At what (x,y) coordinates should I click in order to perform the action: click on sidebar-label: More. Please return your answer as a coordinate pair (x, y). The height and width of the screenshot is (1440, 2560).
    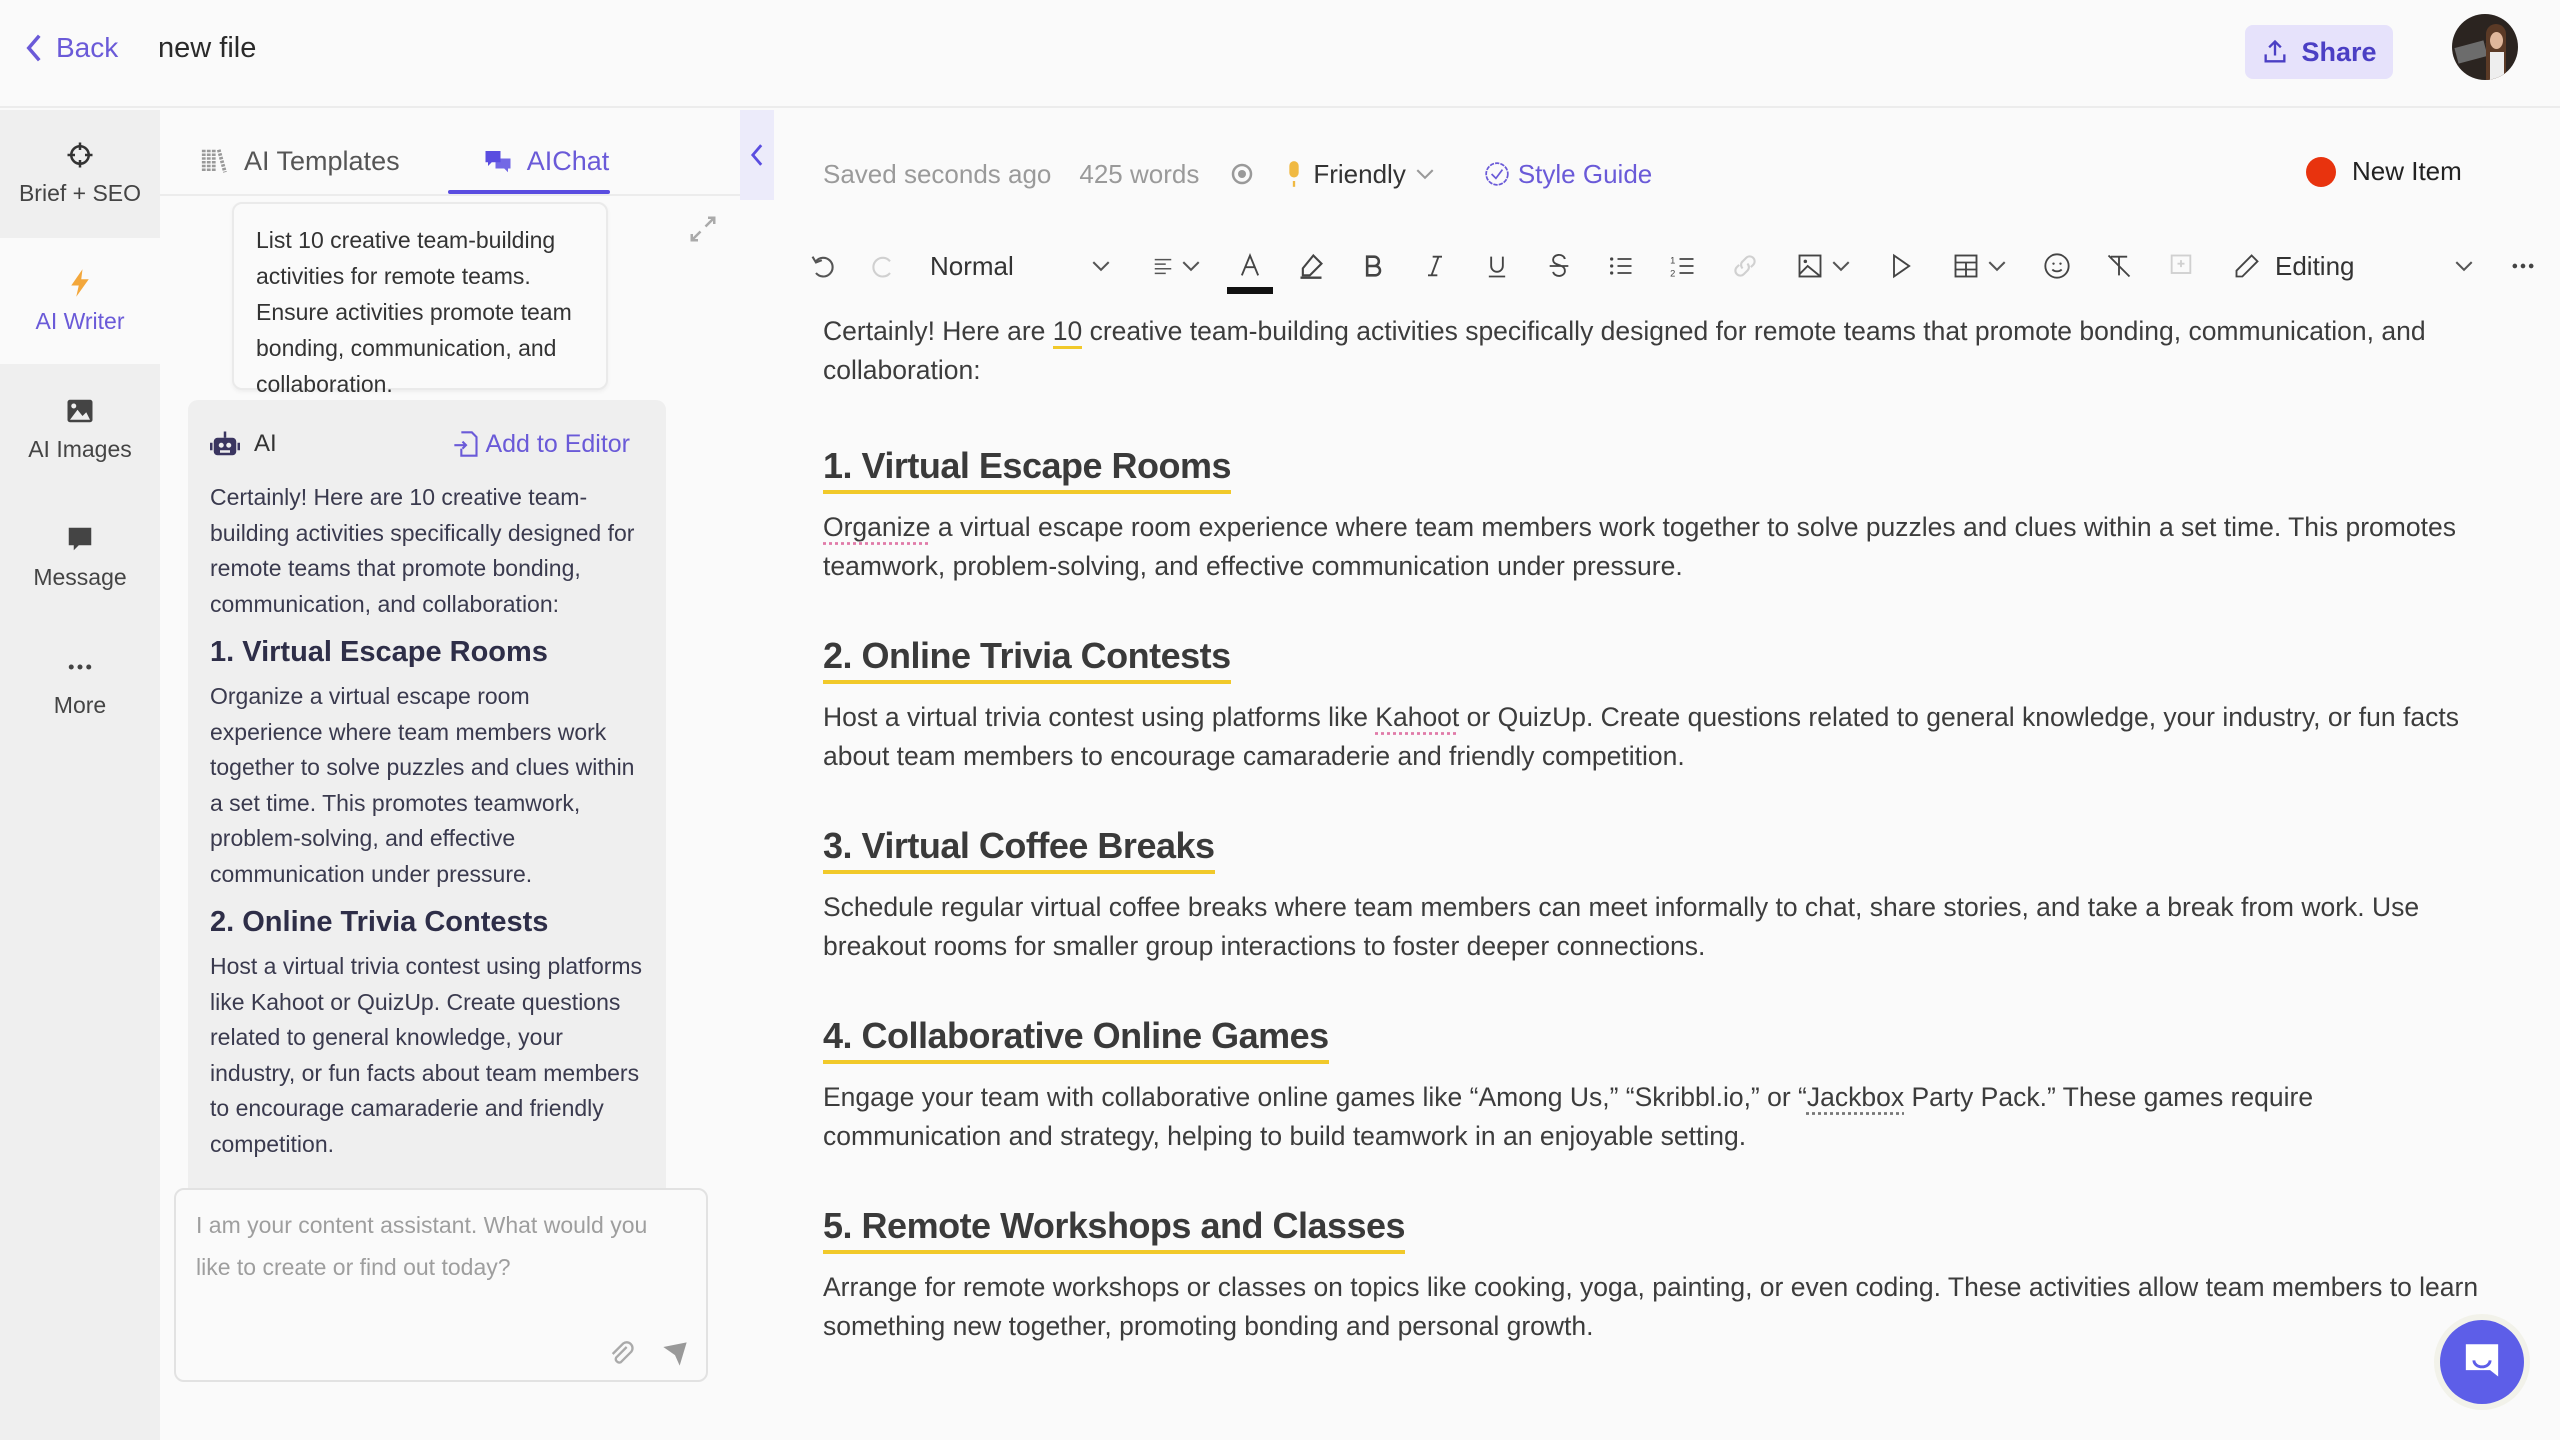
    Looking at the image, I should click on (80, 704).